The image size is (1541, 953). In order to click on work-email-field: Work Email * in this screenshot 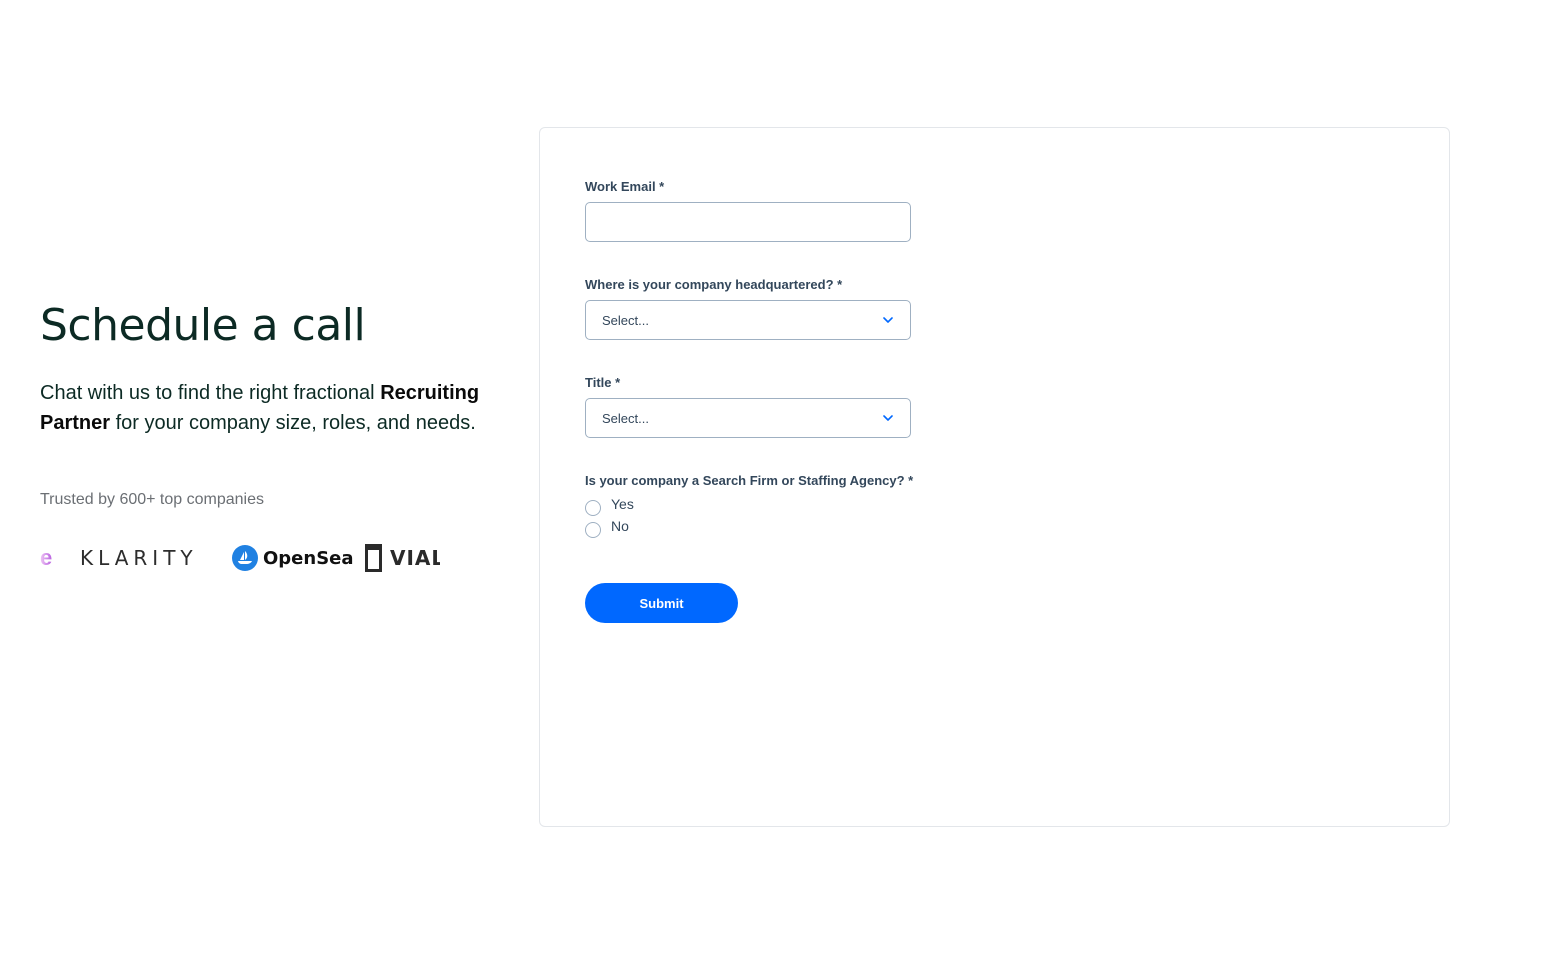, I will do `click(748, 210)`.